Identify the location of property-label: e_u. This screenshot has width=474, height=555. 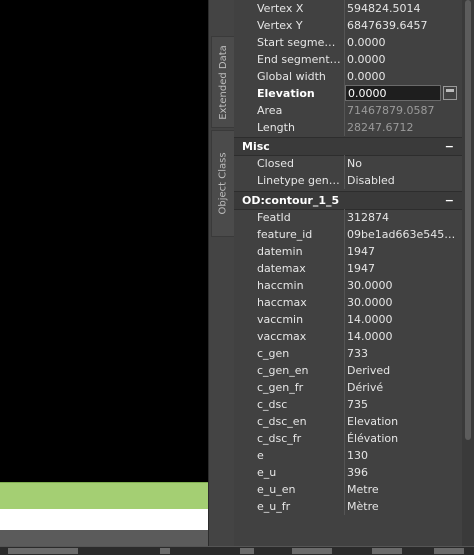
(267, 472).